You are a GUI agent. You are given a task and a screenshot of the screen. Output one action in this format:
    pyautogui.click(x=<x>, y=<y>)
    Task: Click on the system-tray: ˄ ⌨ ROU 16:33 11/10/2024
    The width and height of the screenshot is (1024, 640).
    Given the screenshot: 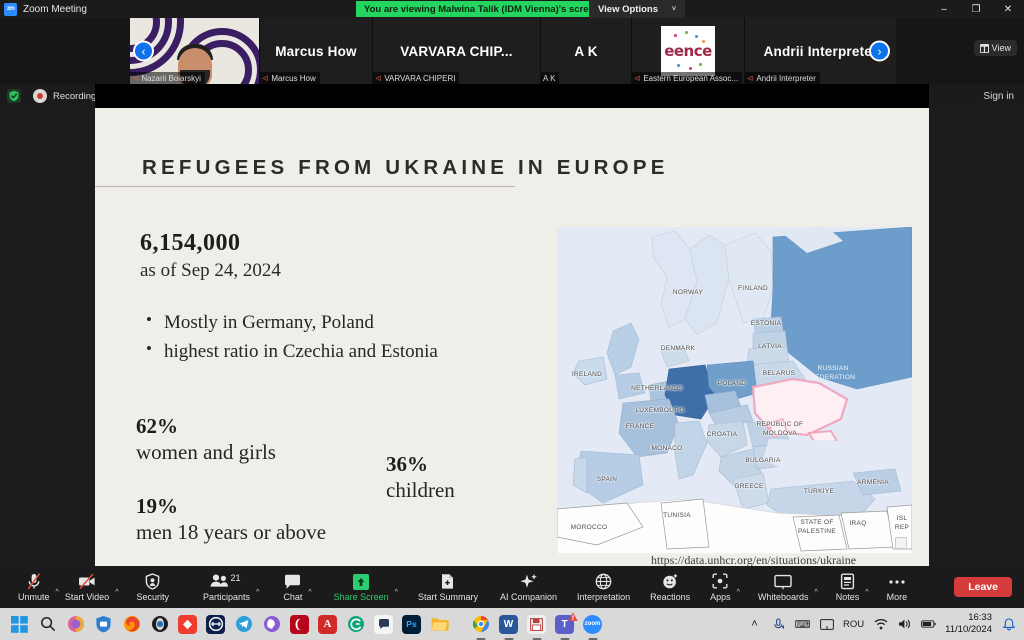 What is the action you would take?
    pyautogui.click(x=881, y=624)
    